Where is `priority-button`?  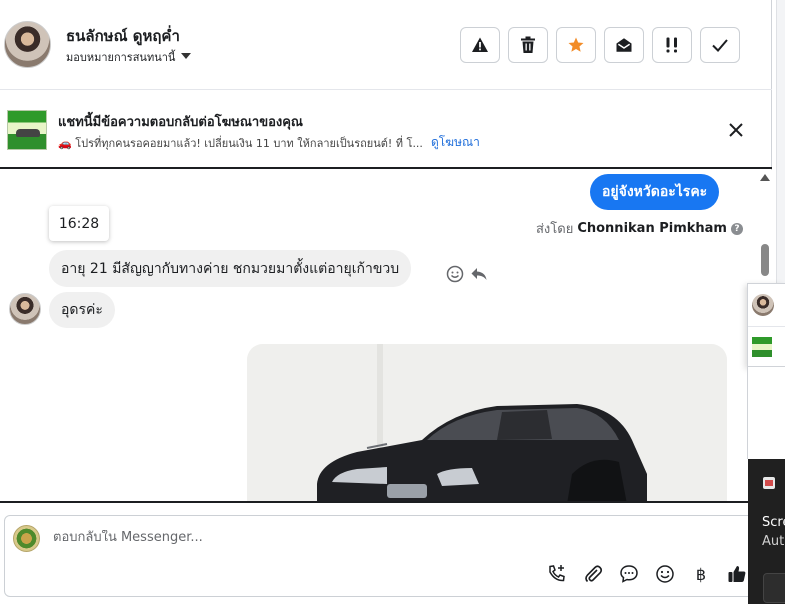 priority-button is located at coordinates (672, 45).